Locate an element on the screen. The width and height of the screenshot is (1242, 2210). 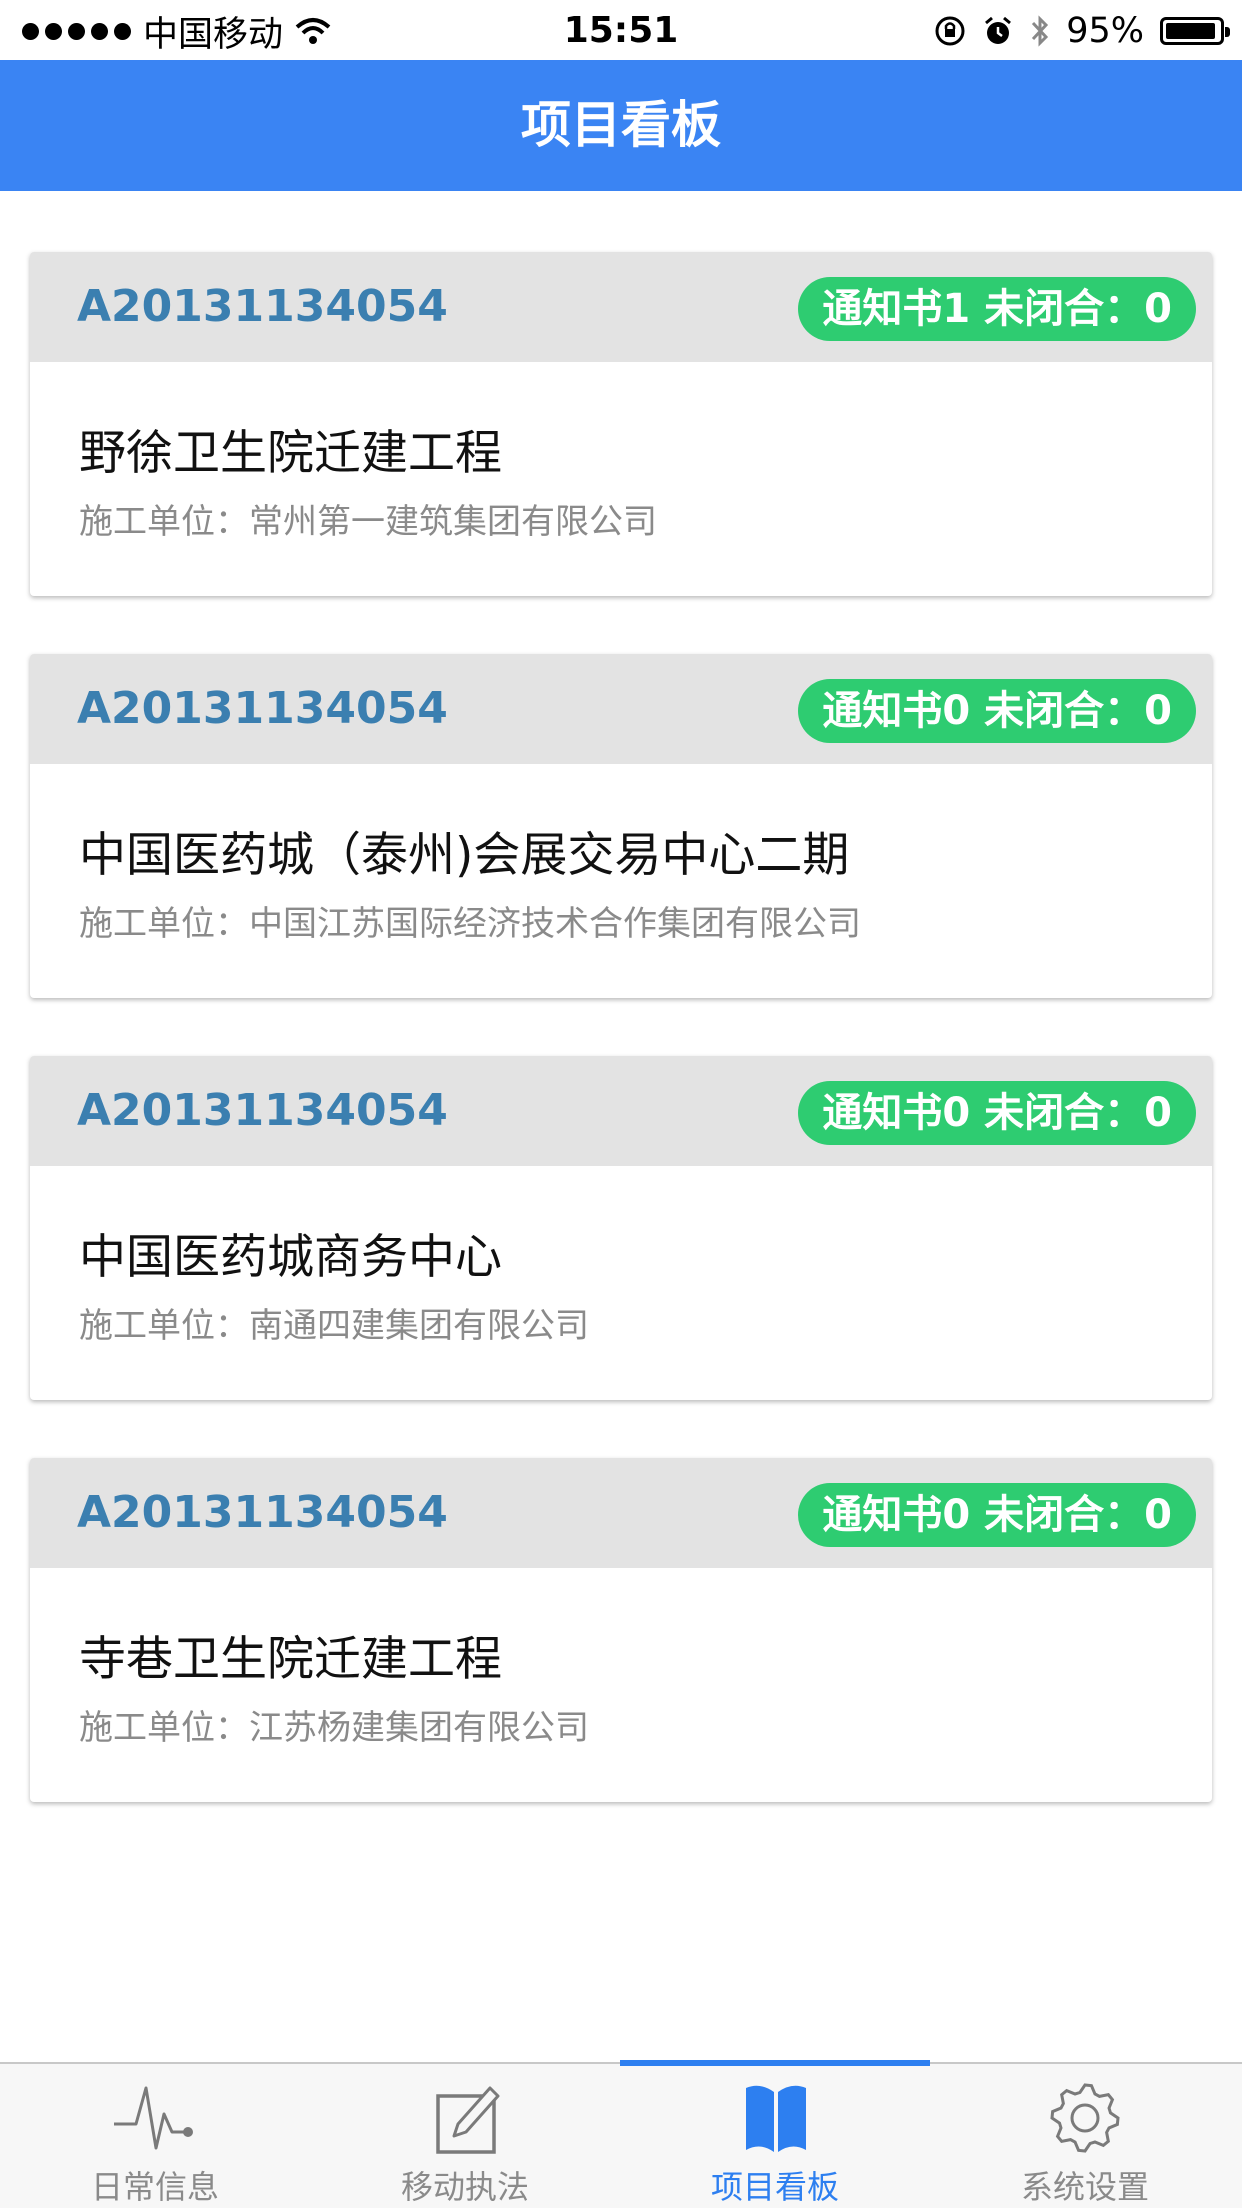
status-right: 95% is located at coordinates (1082, 31).